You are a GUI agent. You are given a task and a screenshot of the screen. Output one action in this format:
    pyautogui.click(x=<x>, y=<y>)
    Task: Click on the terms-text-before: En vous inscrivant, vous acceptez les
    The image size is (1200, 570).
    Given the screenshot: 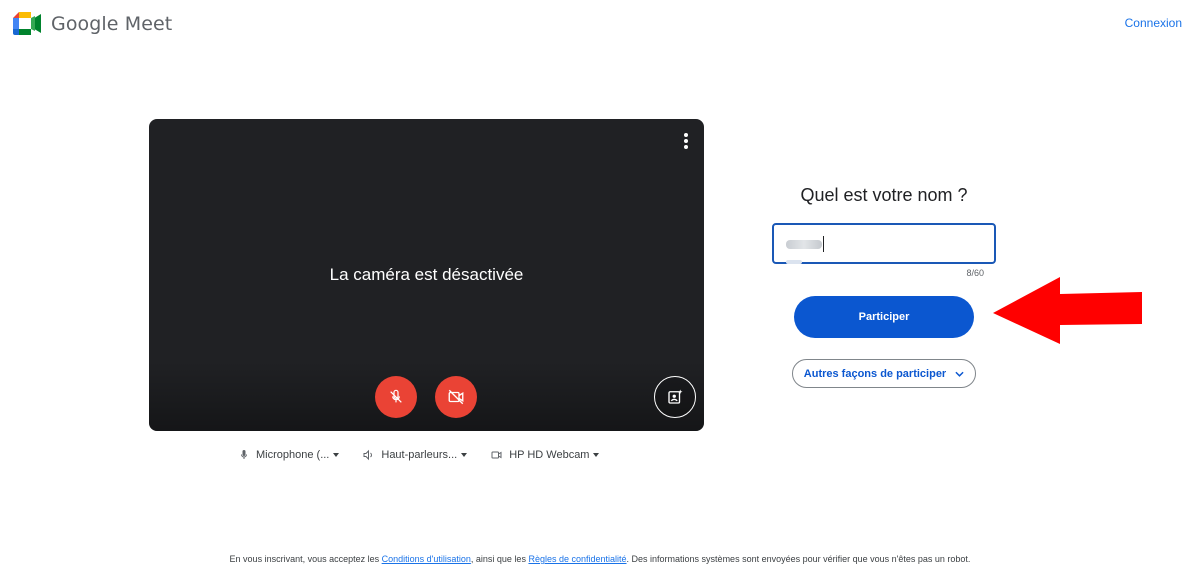 What is the action you would take?
    pyautogui.click(x=305, y=559)
    